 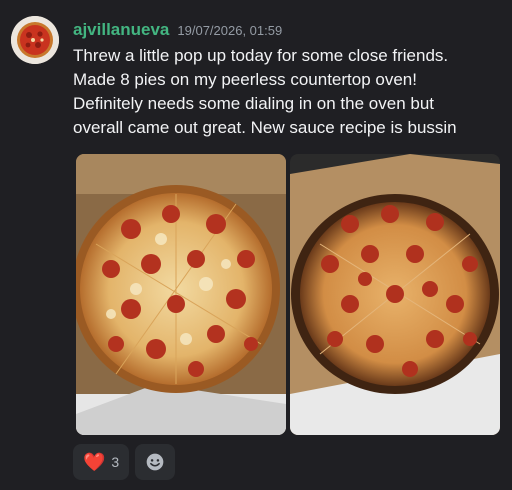 I want to click on reaction-heart: ❤️ 3, so click(x=101, y=462).